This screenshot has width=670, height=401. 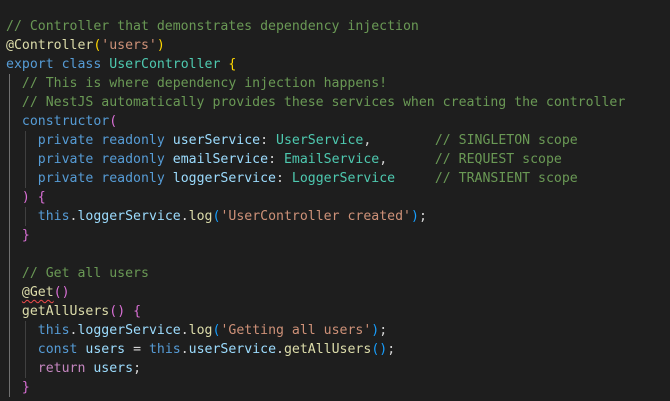 I want to click on comment-token: // REQUEST scope, so click(x=498, y=159).